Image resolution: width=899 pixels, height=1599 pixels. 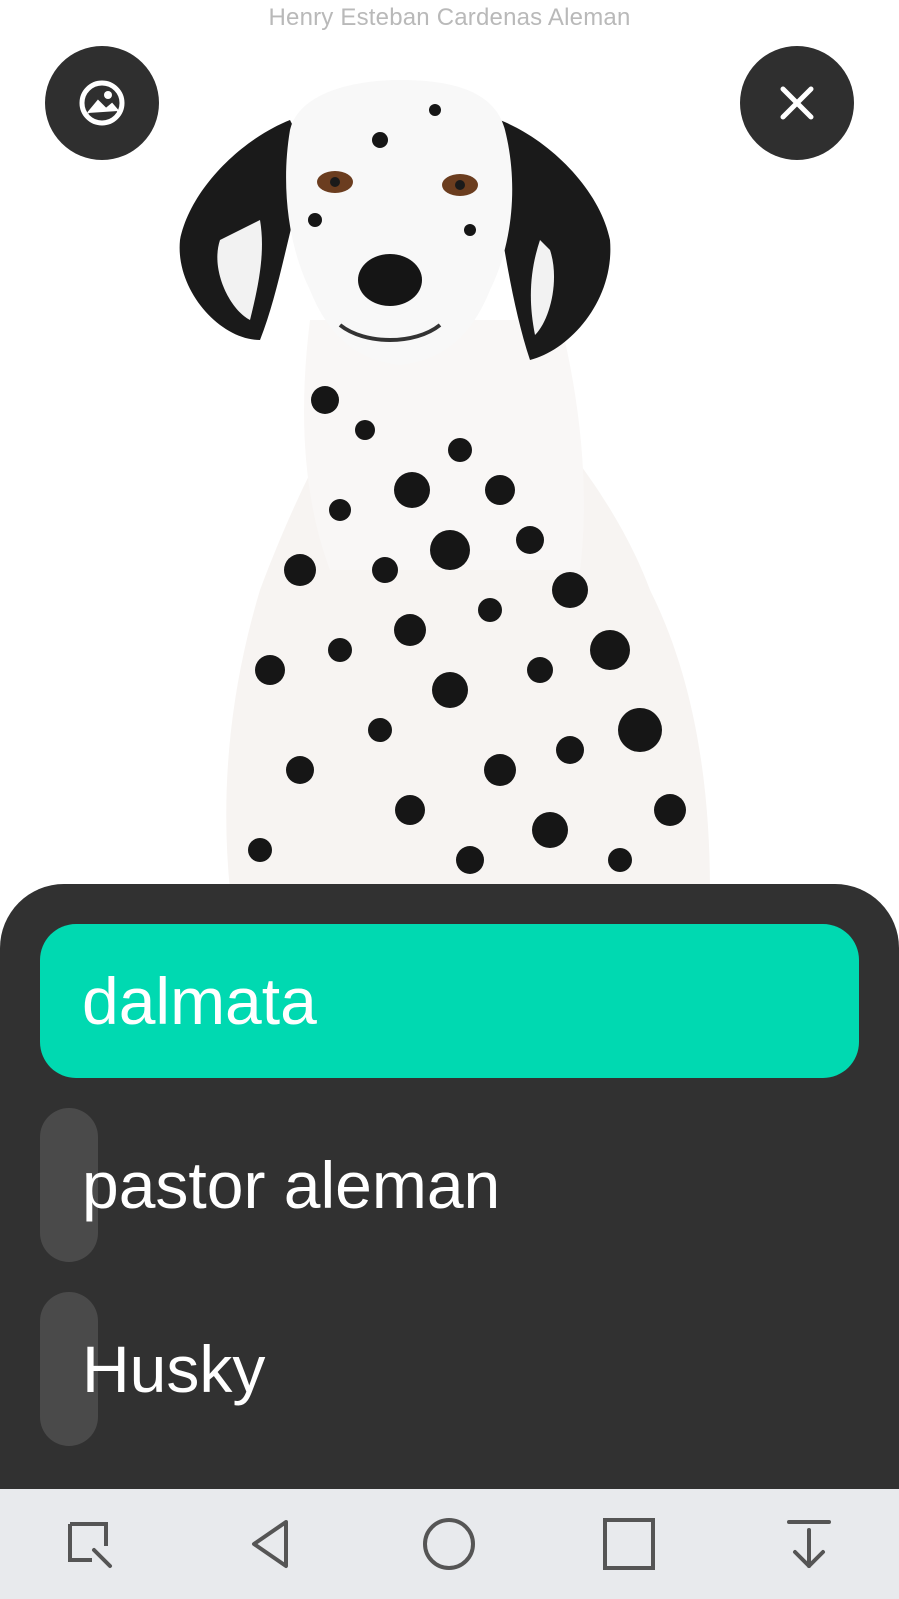 I want to click on option-pastor-aleman: pastor aleman, so click(x=449, y=1185).